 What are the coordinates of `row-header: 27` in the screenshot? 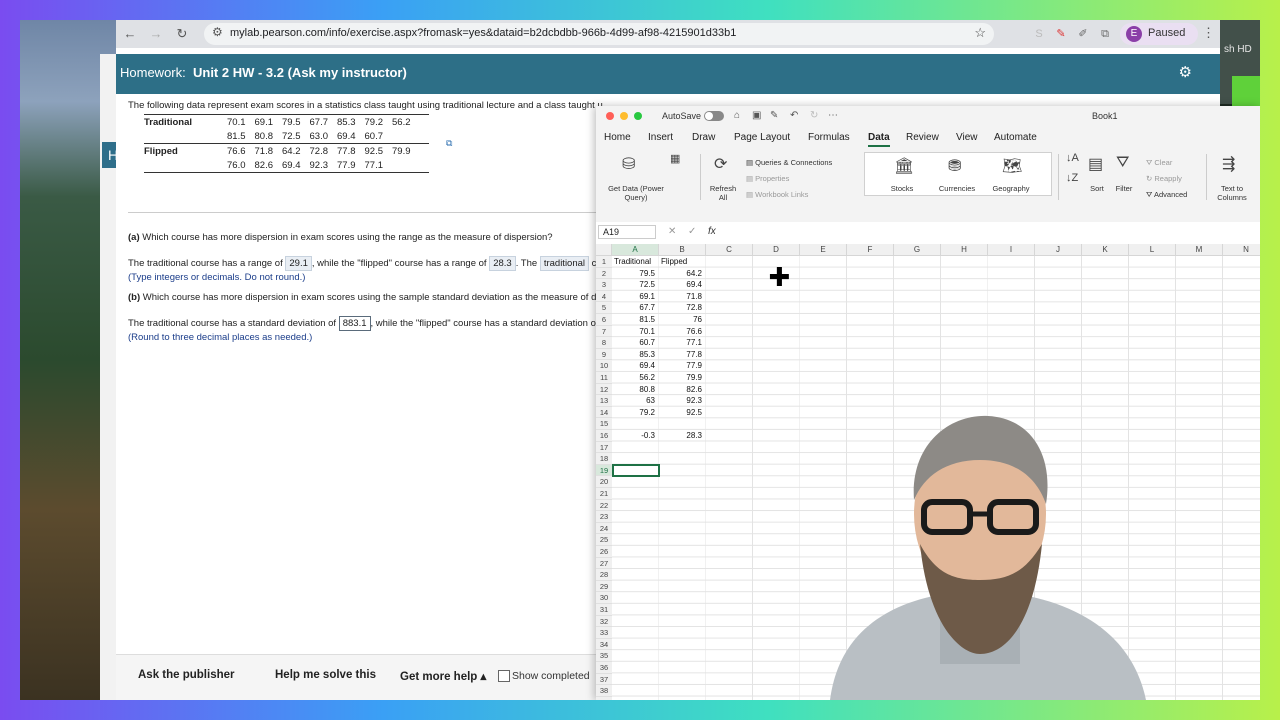 It's located at (604, 563).